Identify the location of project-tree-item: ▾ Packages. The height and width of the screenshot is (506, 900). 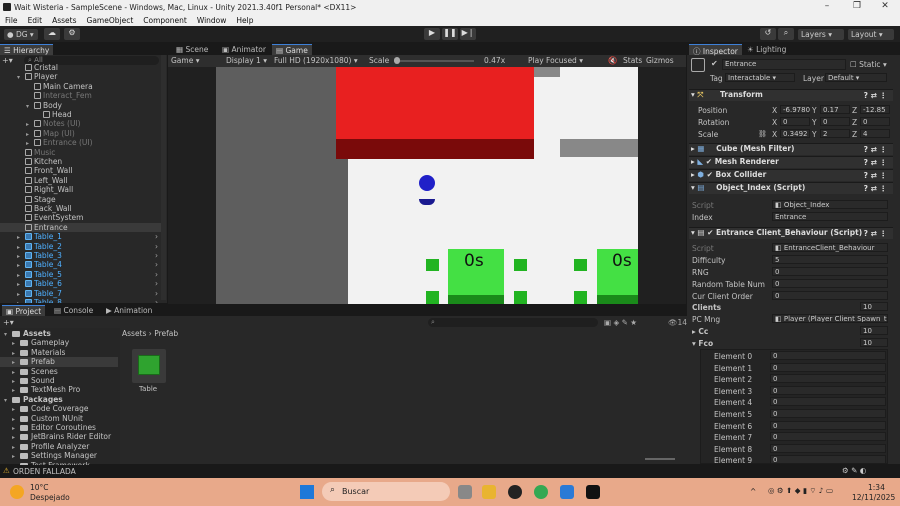
(59, 399).